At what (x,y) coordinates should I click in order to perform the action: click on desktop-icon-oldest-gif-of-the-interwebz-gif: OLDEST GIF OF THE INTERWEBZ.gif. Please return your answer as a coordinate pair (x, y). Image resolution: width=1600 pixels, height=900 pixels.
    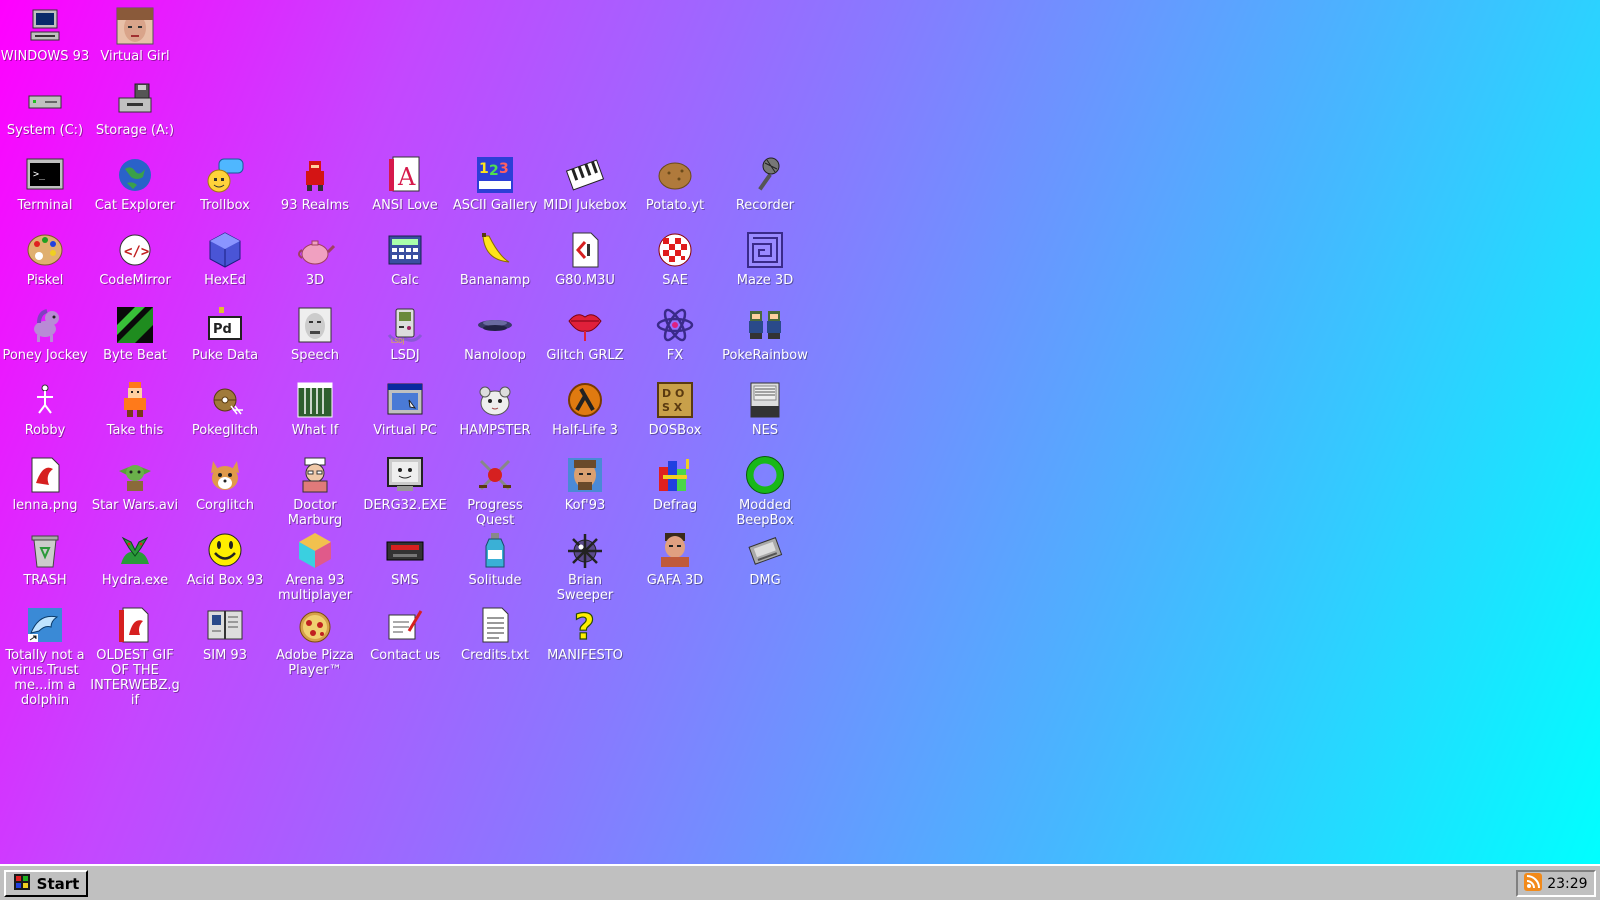
    Looking at the image, I should click on (135, 656).